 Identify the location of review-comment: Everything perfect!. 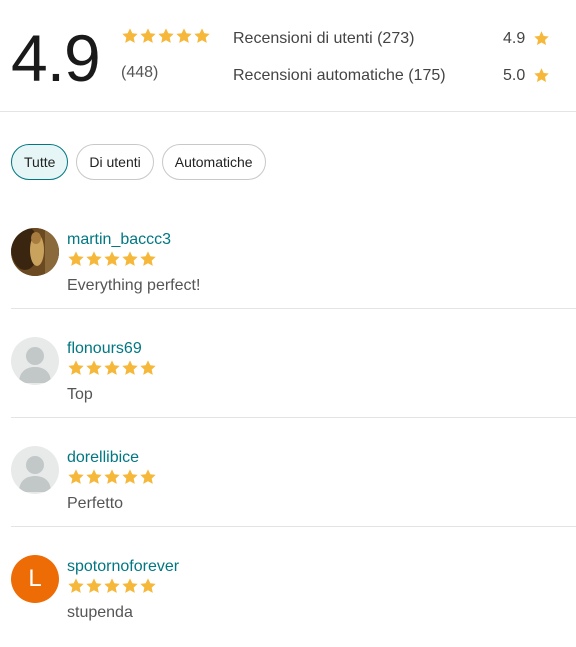
(134, 285).